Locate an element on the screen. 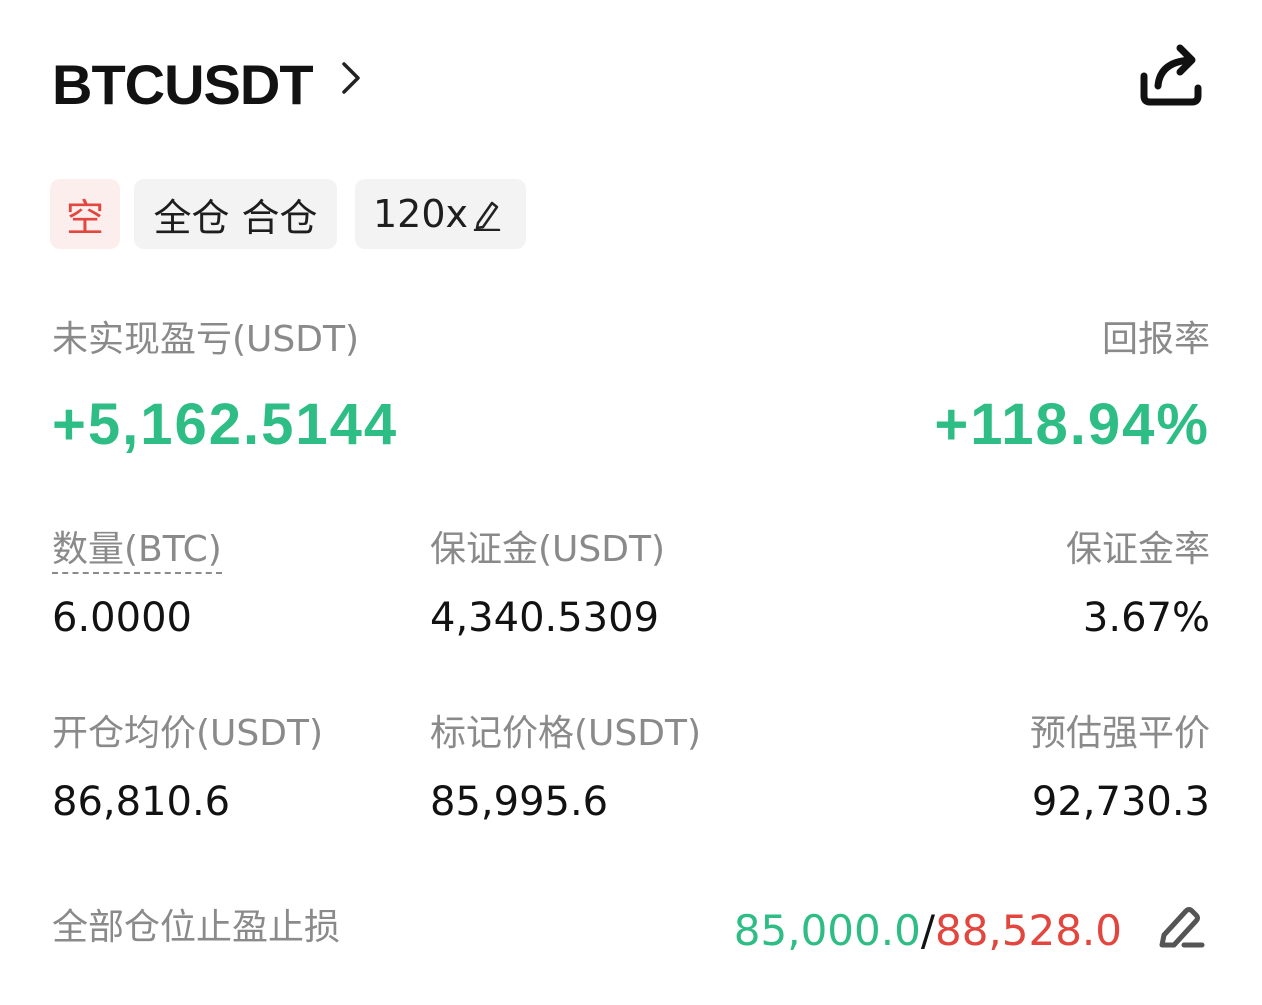  unrealized-pnl-label: 未实现盈亏(USDT) is located at coordinates (206, 339).